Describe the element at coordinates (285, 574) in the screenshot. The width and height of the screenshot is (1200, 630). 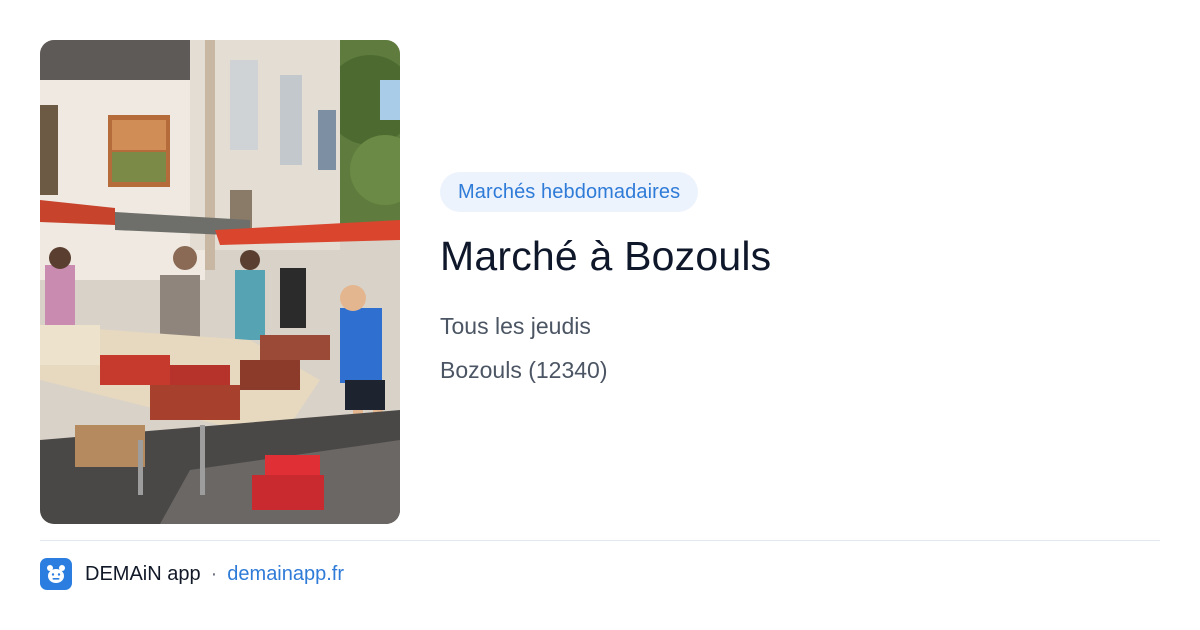
I see `site-link: demainapp.fr` at that location.